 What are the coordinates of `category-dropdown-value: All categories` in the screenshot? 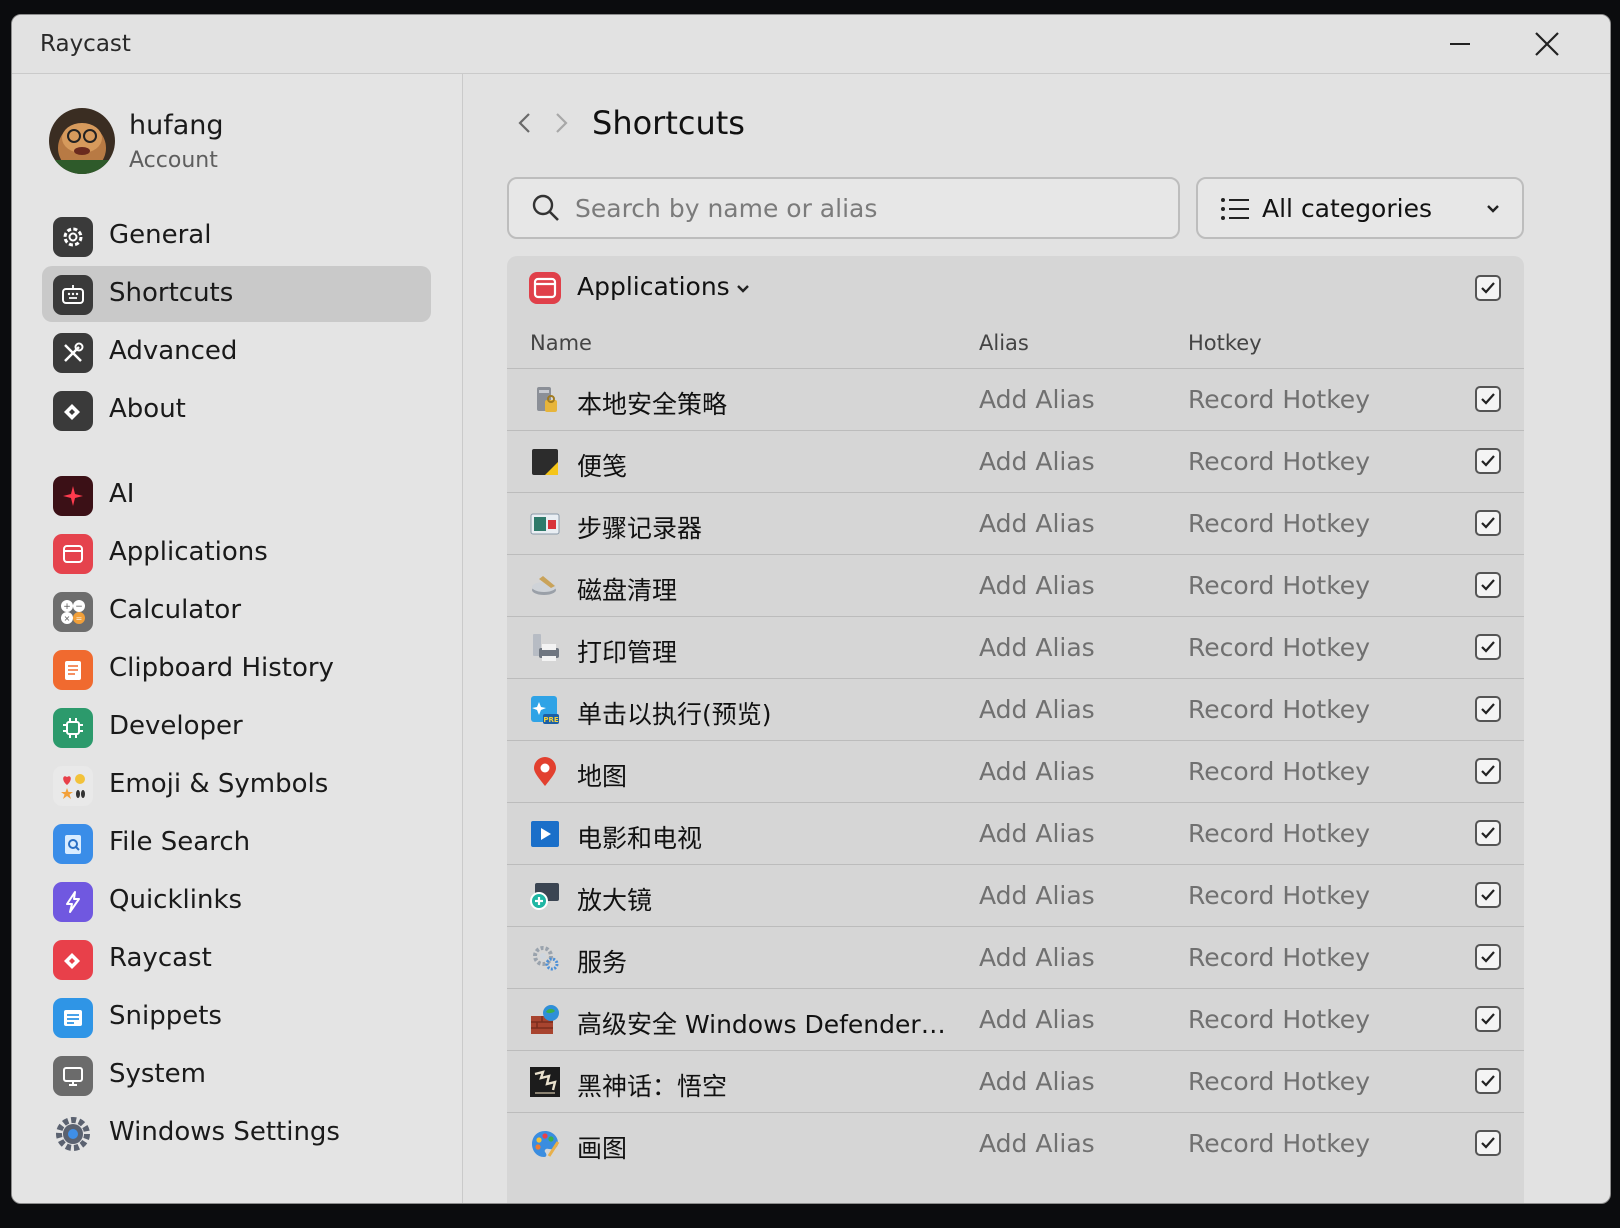 It's located at (1347, 208).